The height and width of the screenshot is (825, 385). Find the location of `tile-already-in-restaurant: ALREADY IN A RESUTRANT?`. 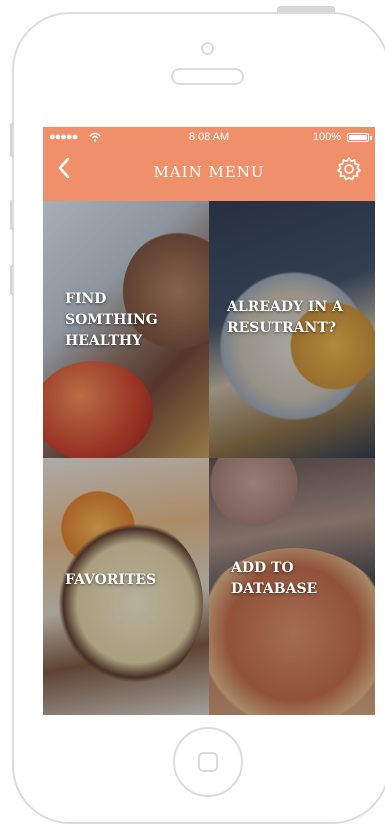

tile-already-in-restaurant: ALREADY IN A RESUTRANT? is located at coordinates (292, 329).